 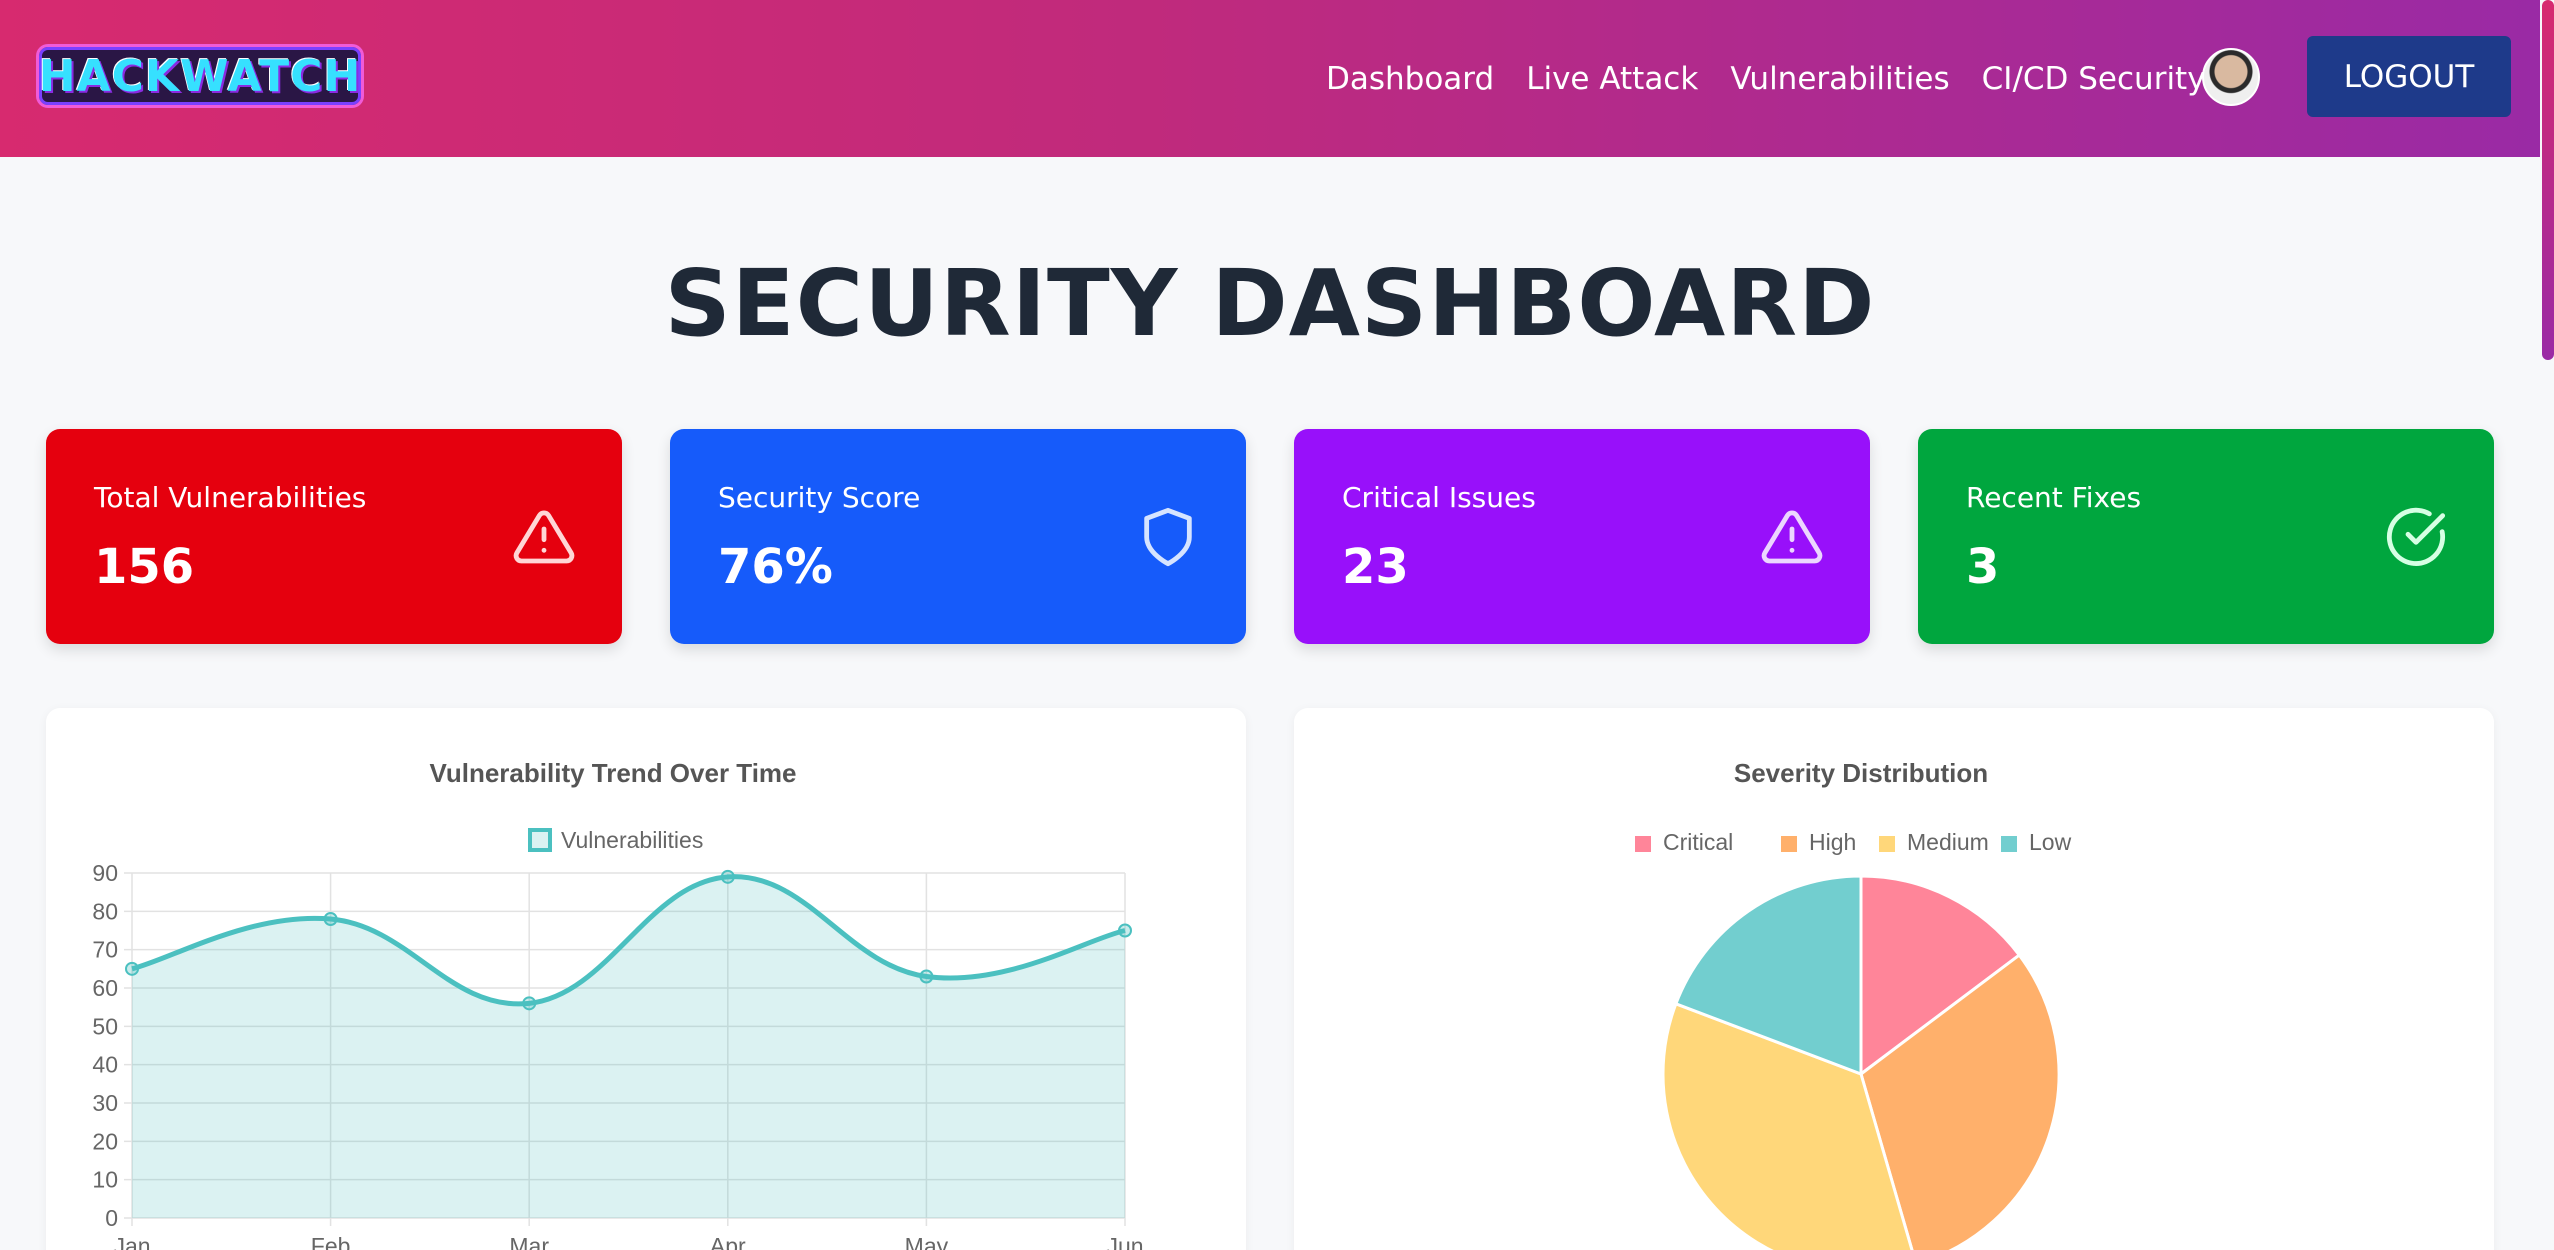 What do you see at coordinates (2050, 842) in the screenshot?
I see `legend-label: Low` at bounding box center [2050, 842].